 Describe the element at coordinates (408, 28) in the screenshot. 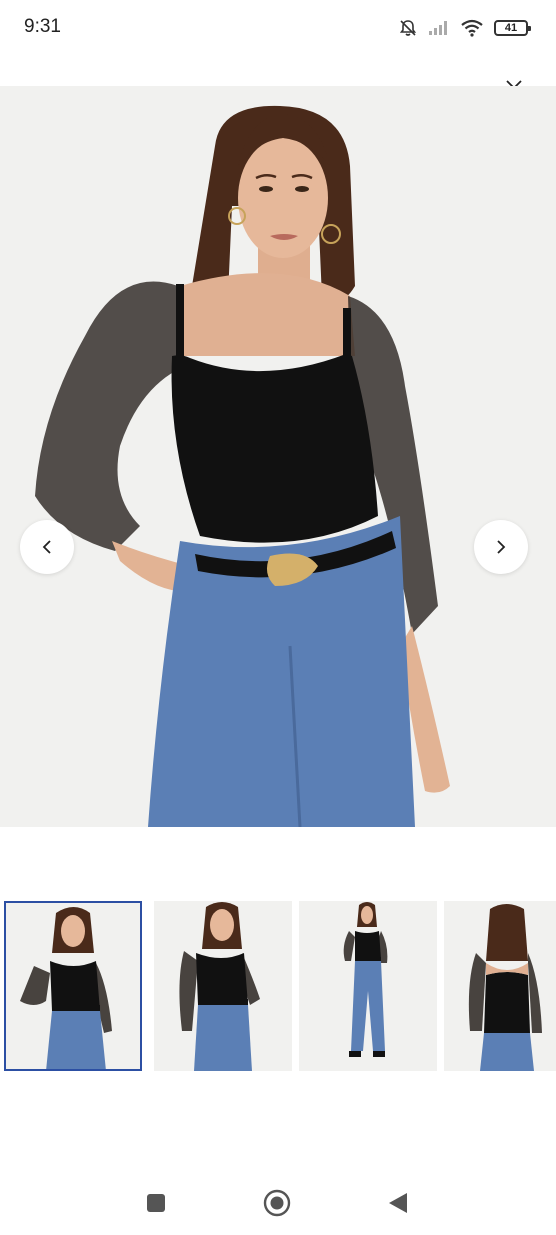

I see `mute-bell-icon` at that location.